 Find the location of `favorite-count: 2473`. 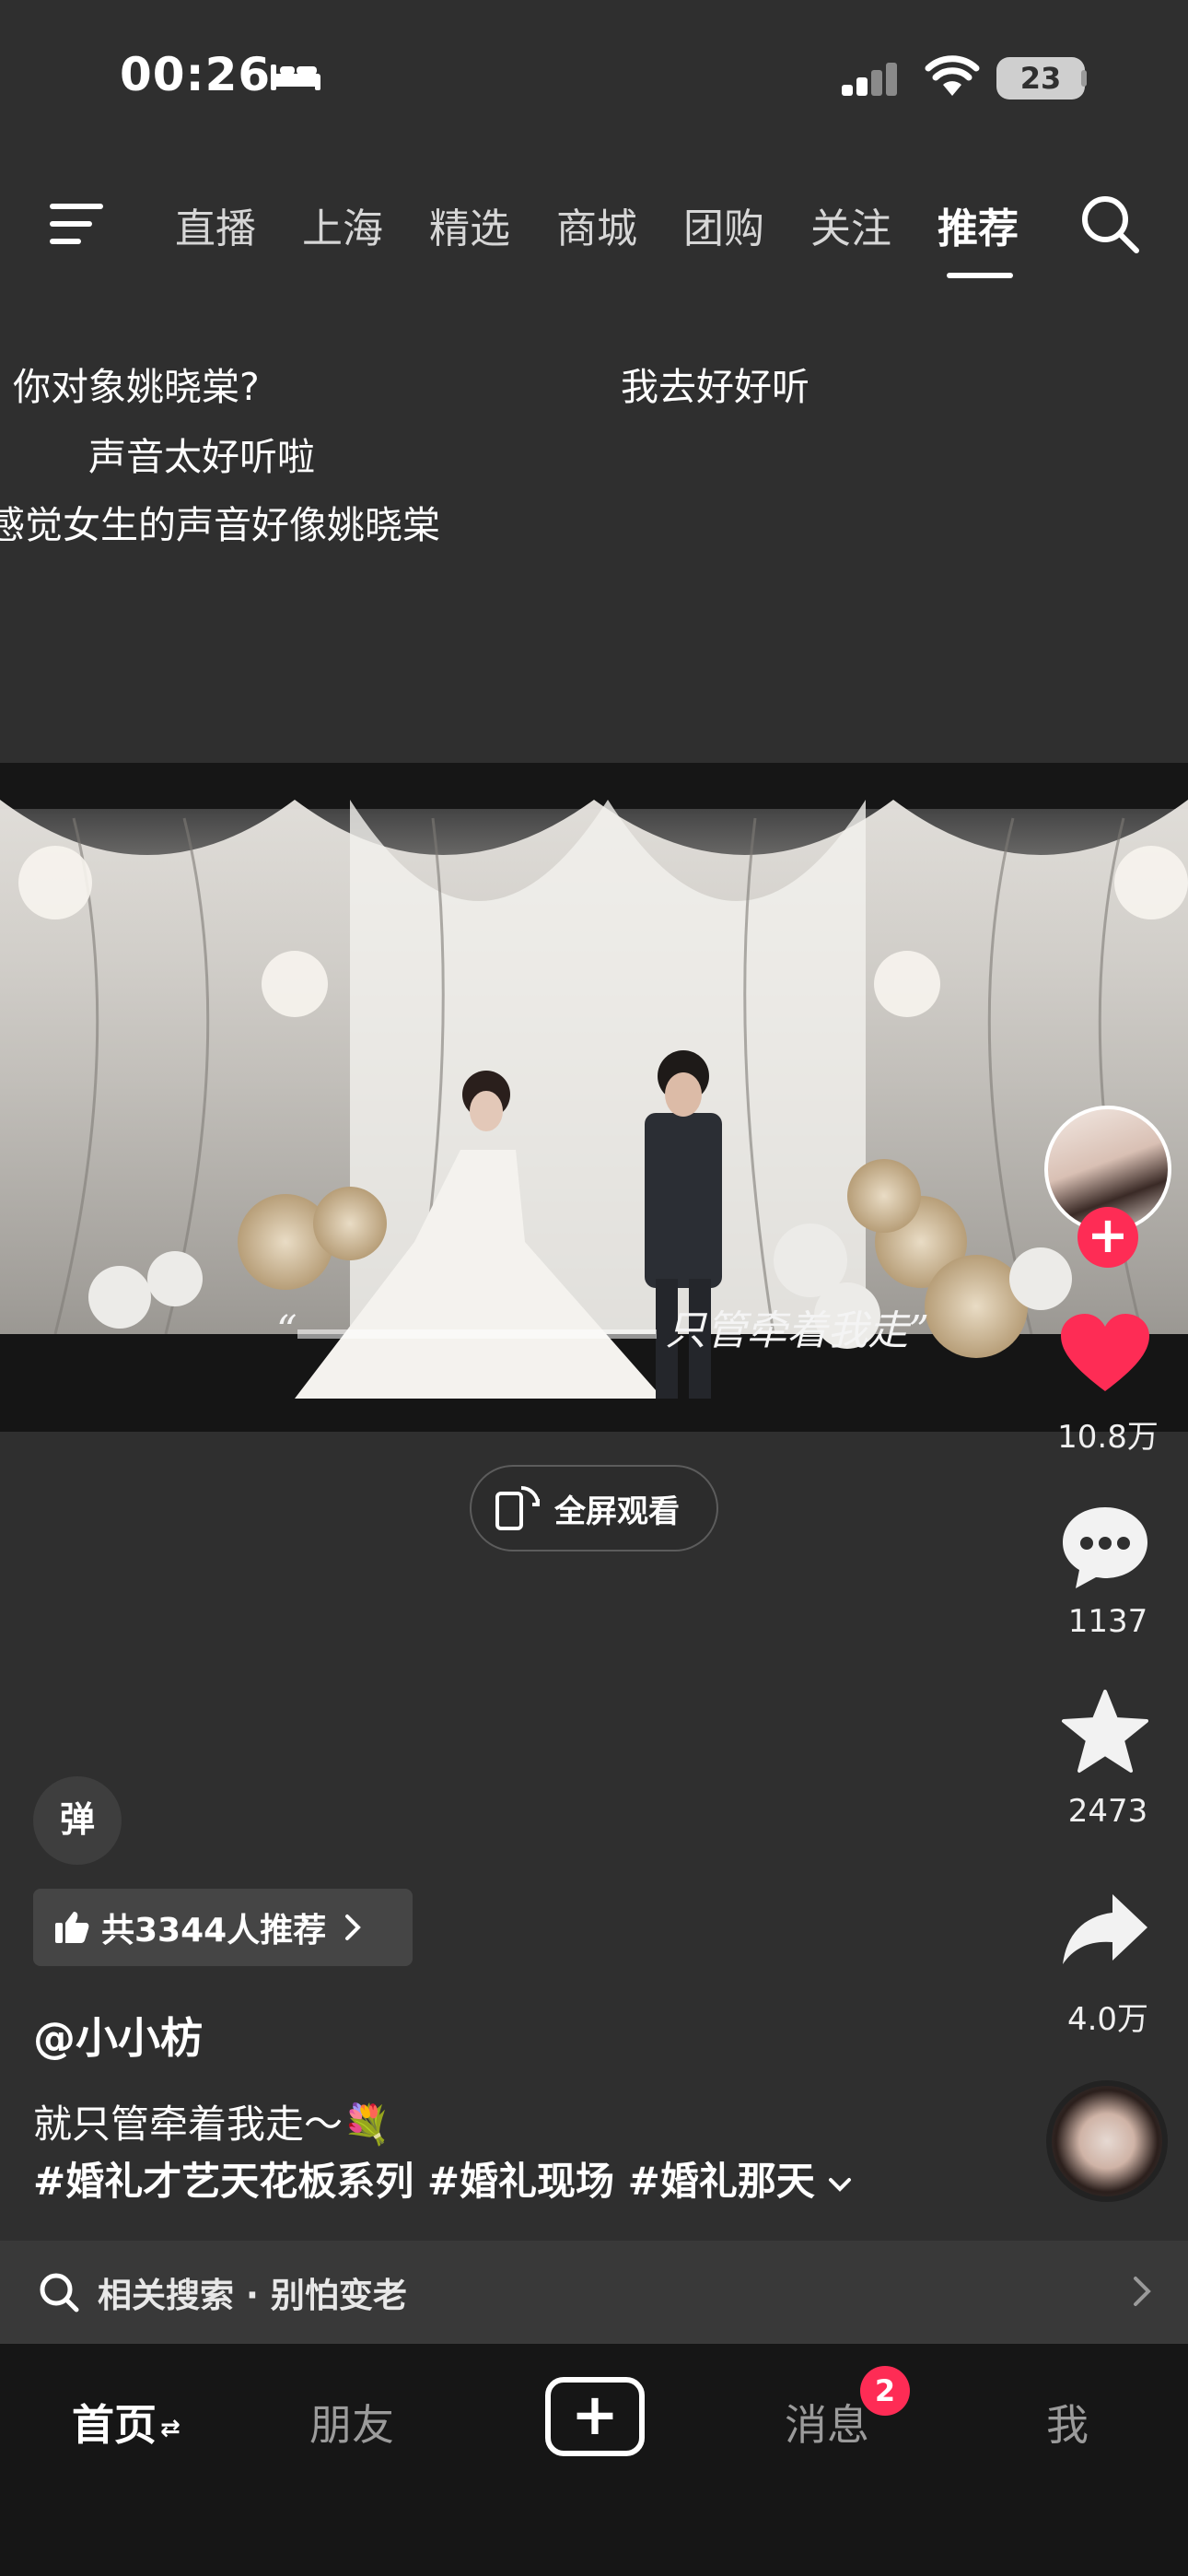

favorite-count: 2473 is located at coordinates (1107, 1811).